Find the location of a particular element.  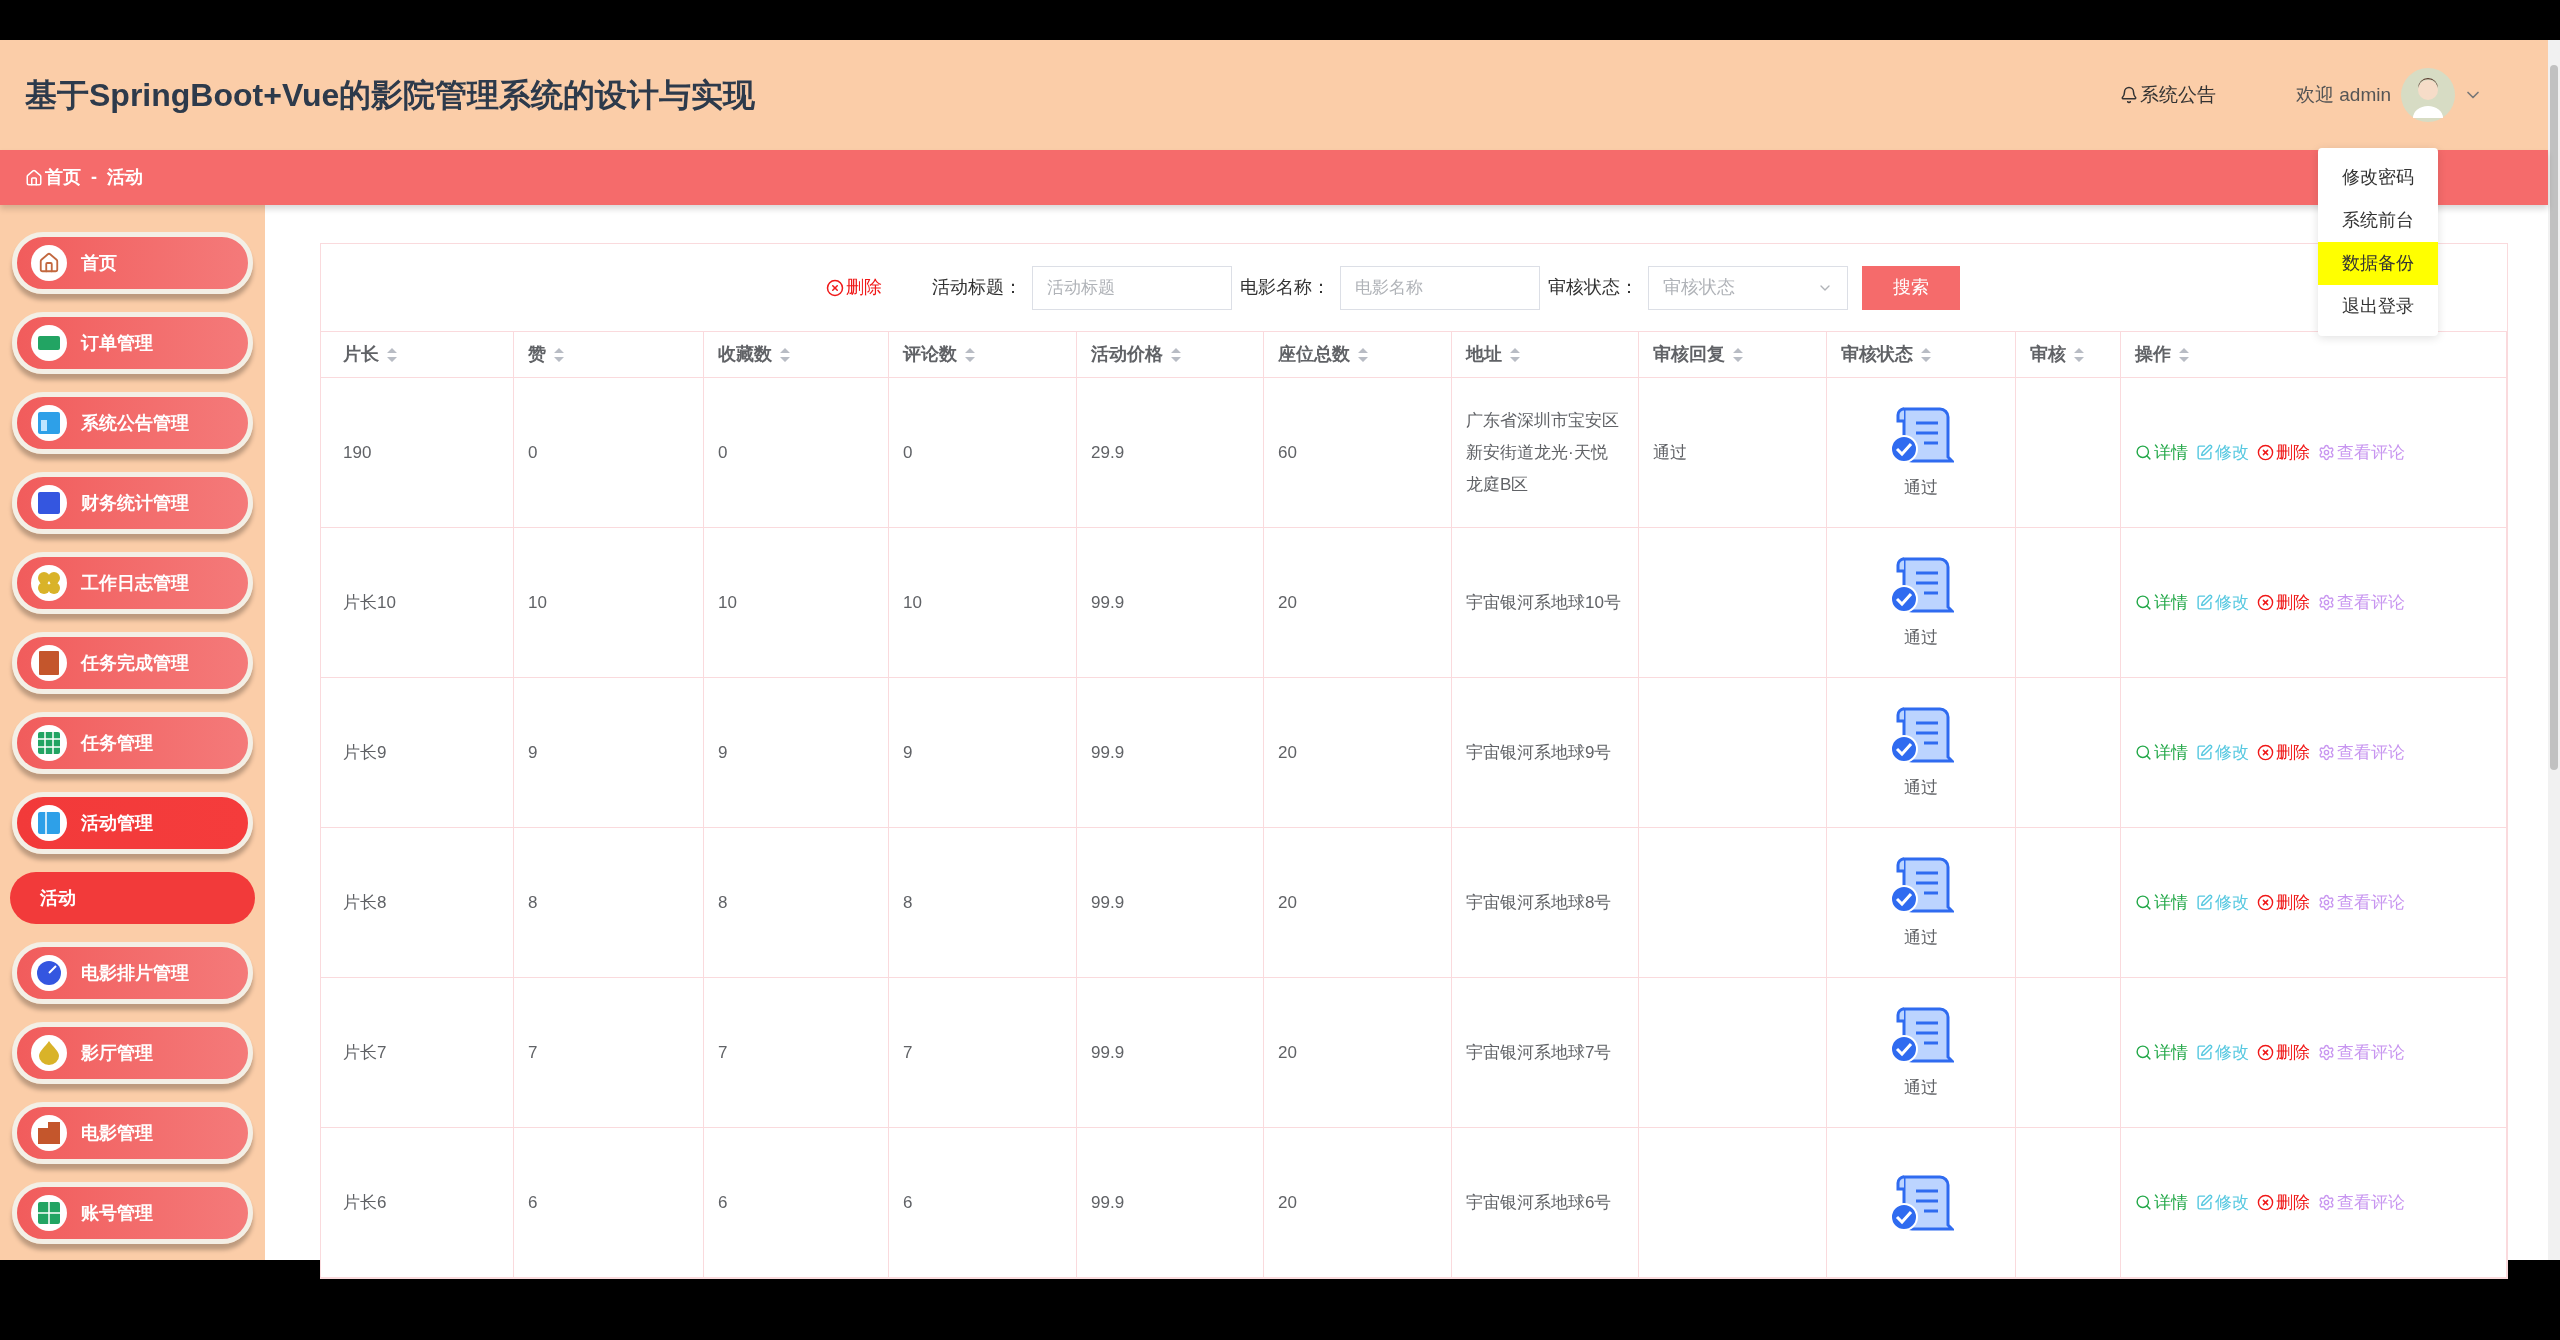

table-cell-text: 10 is located at coordinates (727, 602).